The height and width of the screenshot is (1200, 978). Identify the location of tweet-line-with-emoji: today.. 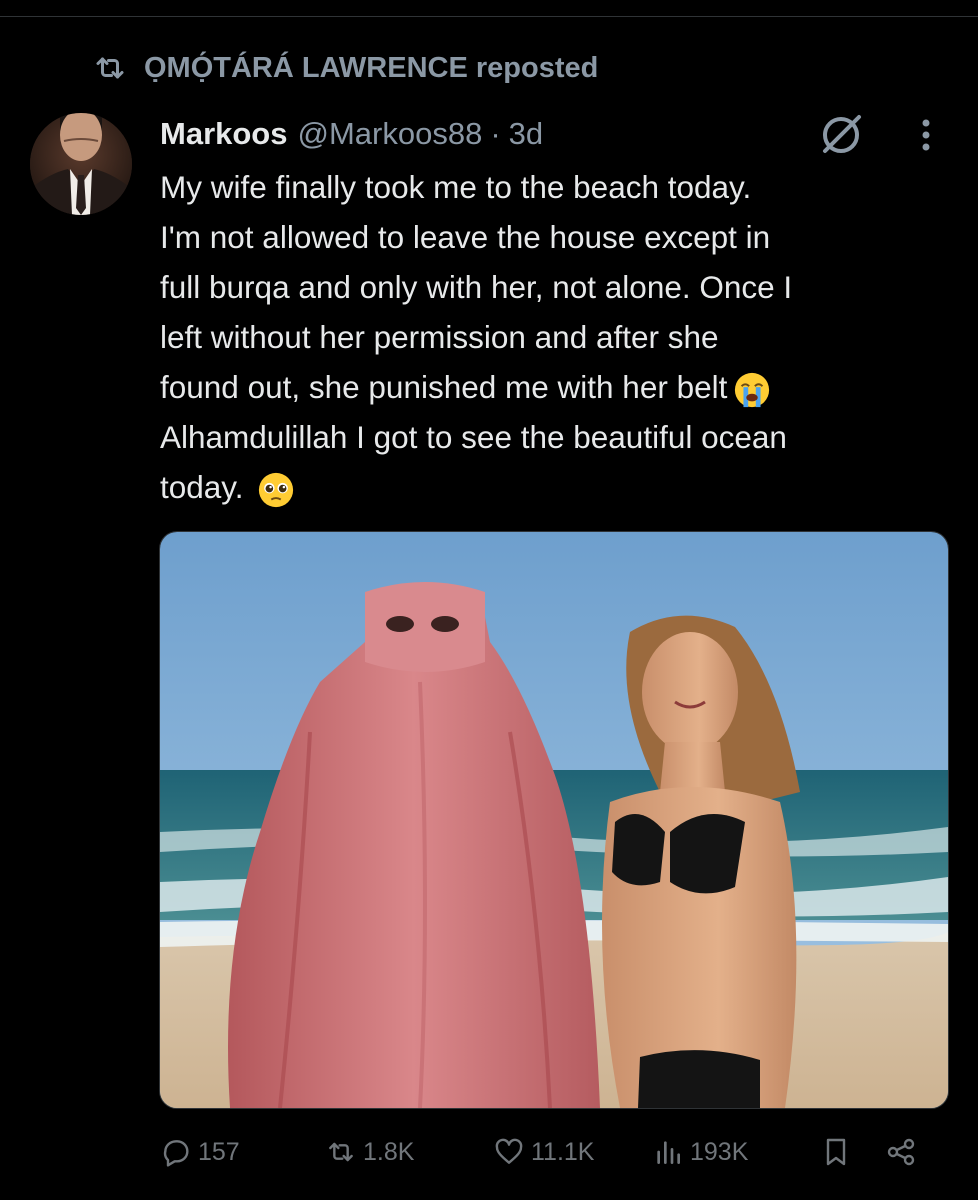
(560, 487).